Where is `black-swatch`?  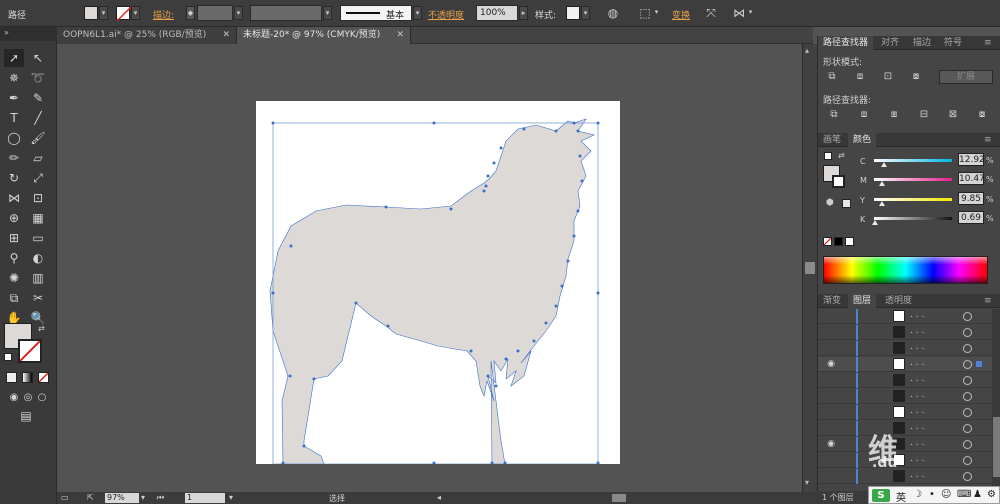 black-swatch is located at coordinates (838, 241).